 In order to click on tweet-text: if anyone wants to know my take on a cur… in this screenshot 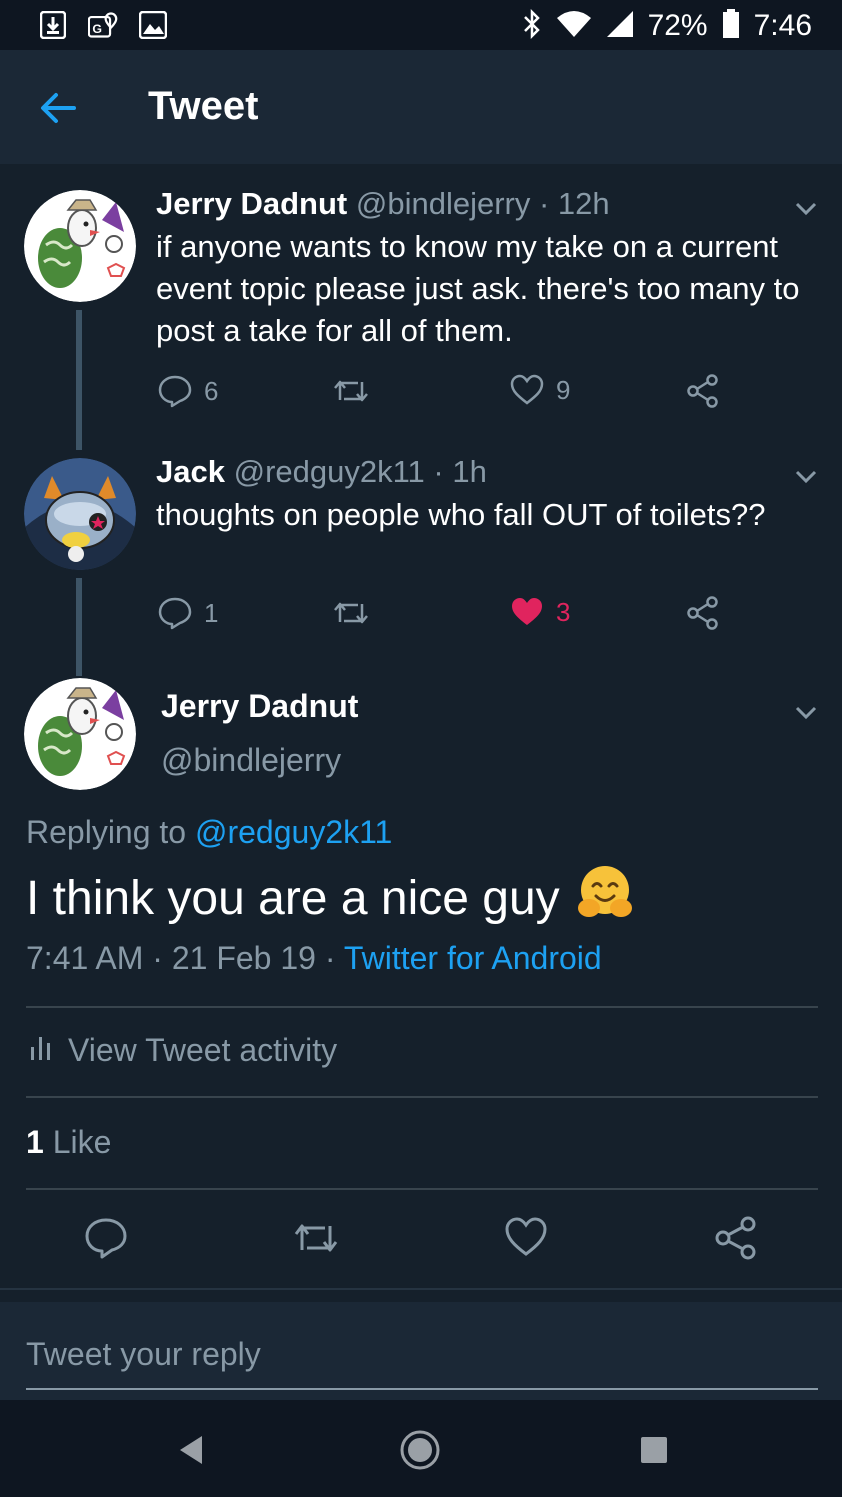, I will do `click(478, 288)`.